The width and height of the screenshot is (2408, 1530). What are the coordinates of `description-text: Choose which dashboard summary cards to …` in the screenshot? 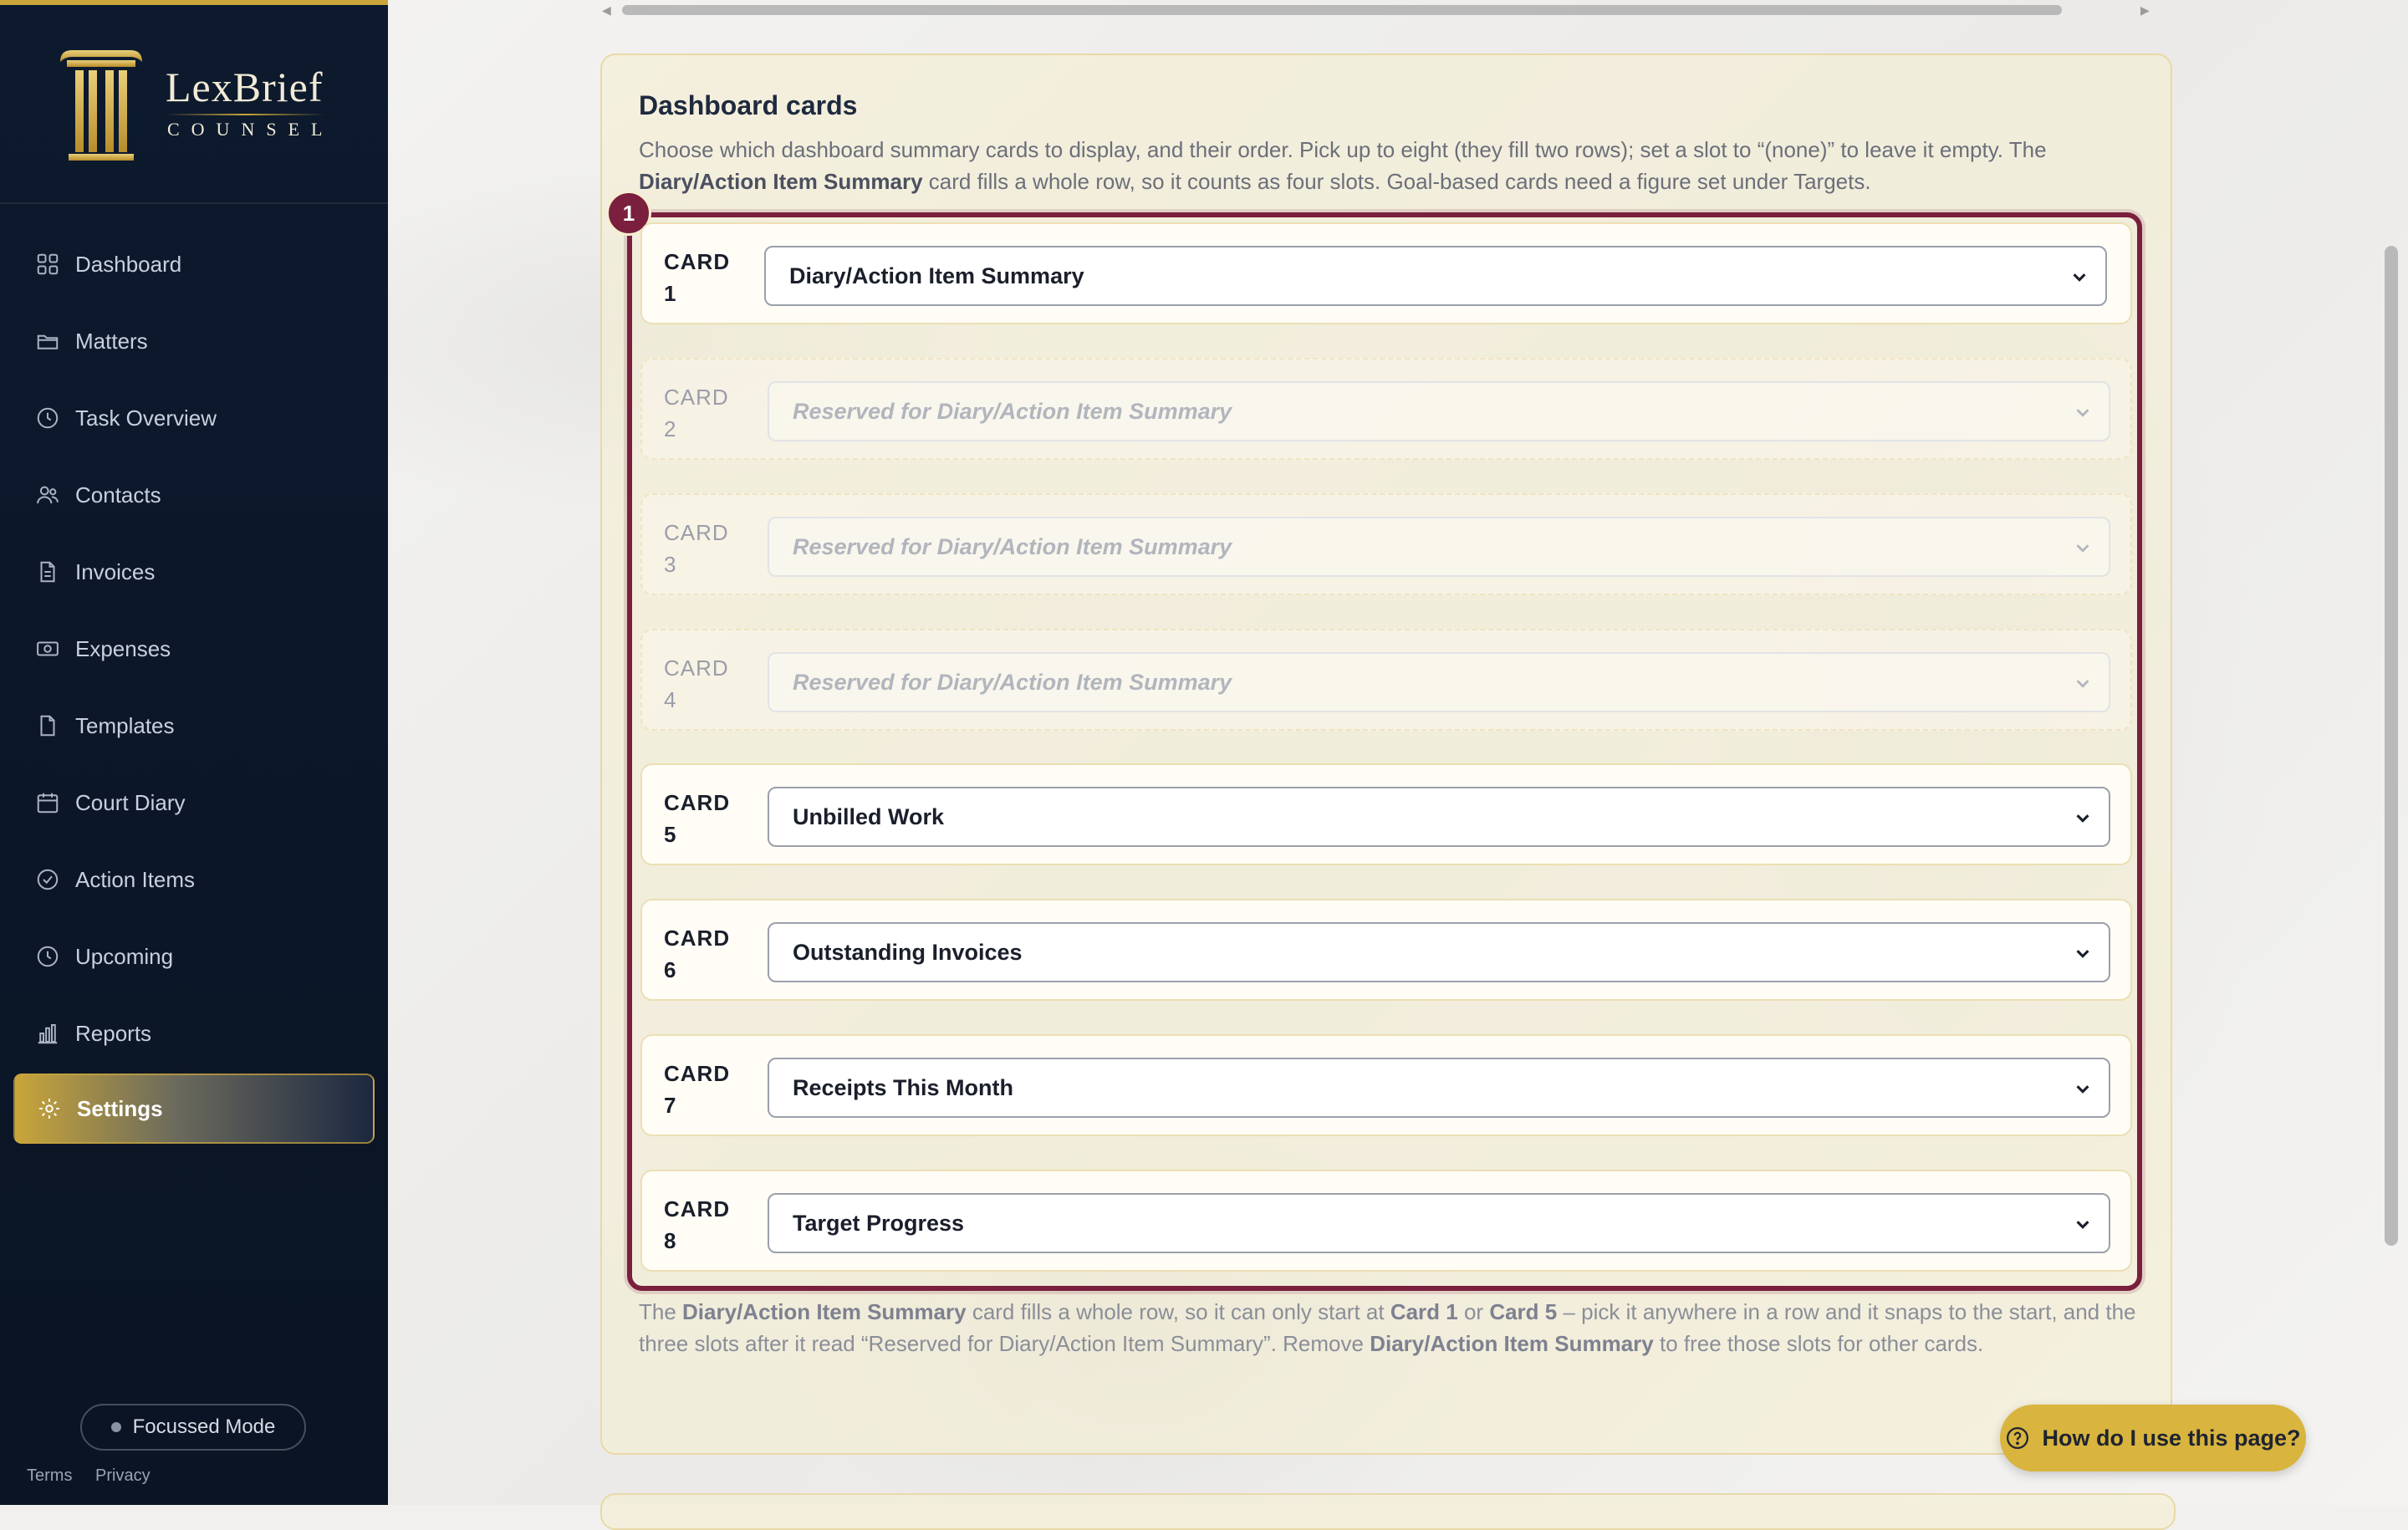 It's located at (1343, 149).